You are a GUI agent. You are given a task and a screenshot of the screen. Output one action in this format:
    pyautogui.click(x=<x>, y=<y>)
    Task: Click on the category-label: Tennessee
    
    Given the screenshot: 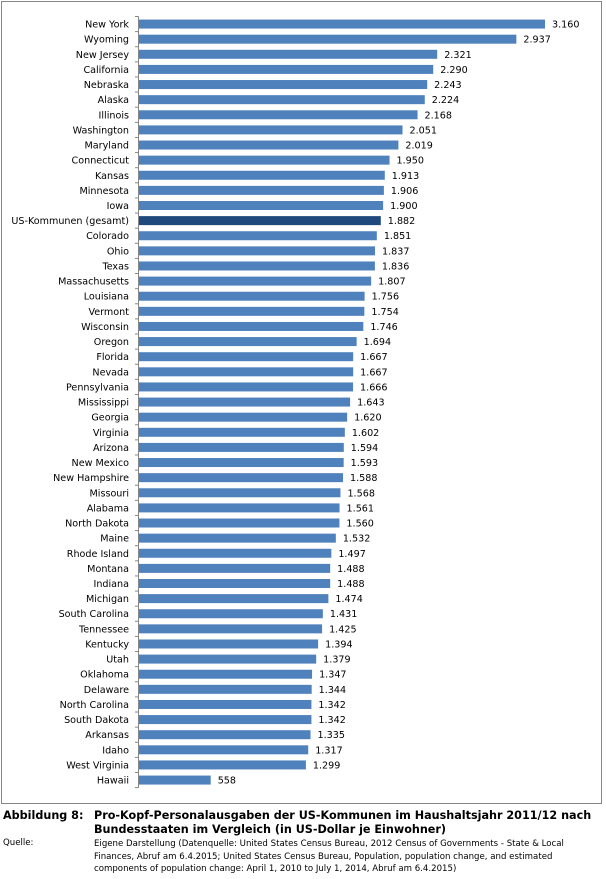 What is the action you would take?
    pyautogui.click(x=103, y=629)
    